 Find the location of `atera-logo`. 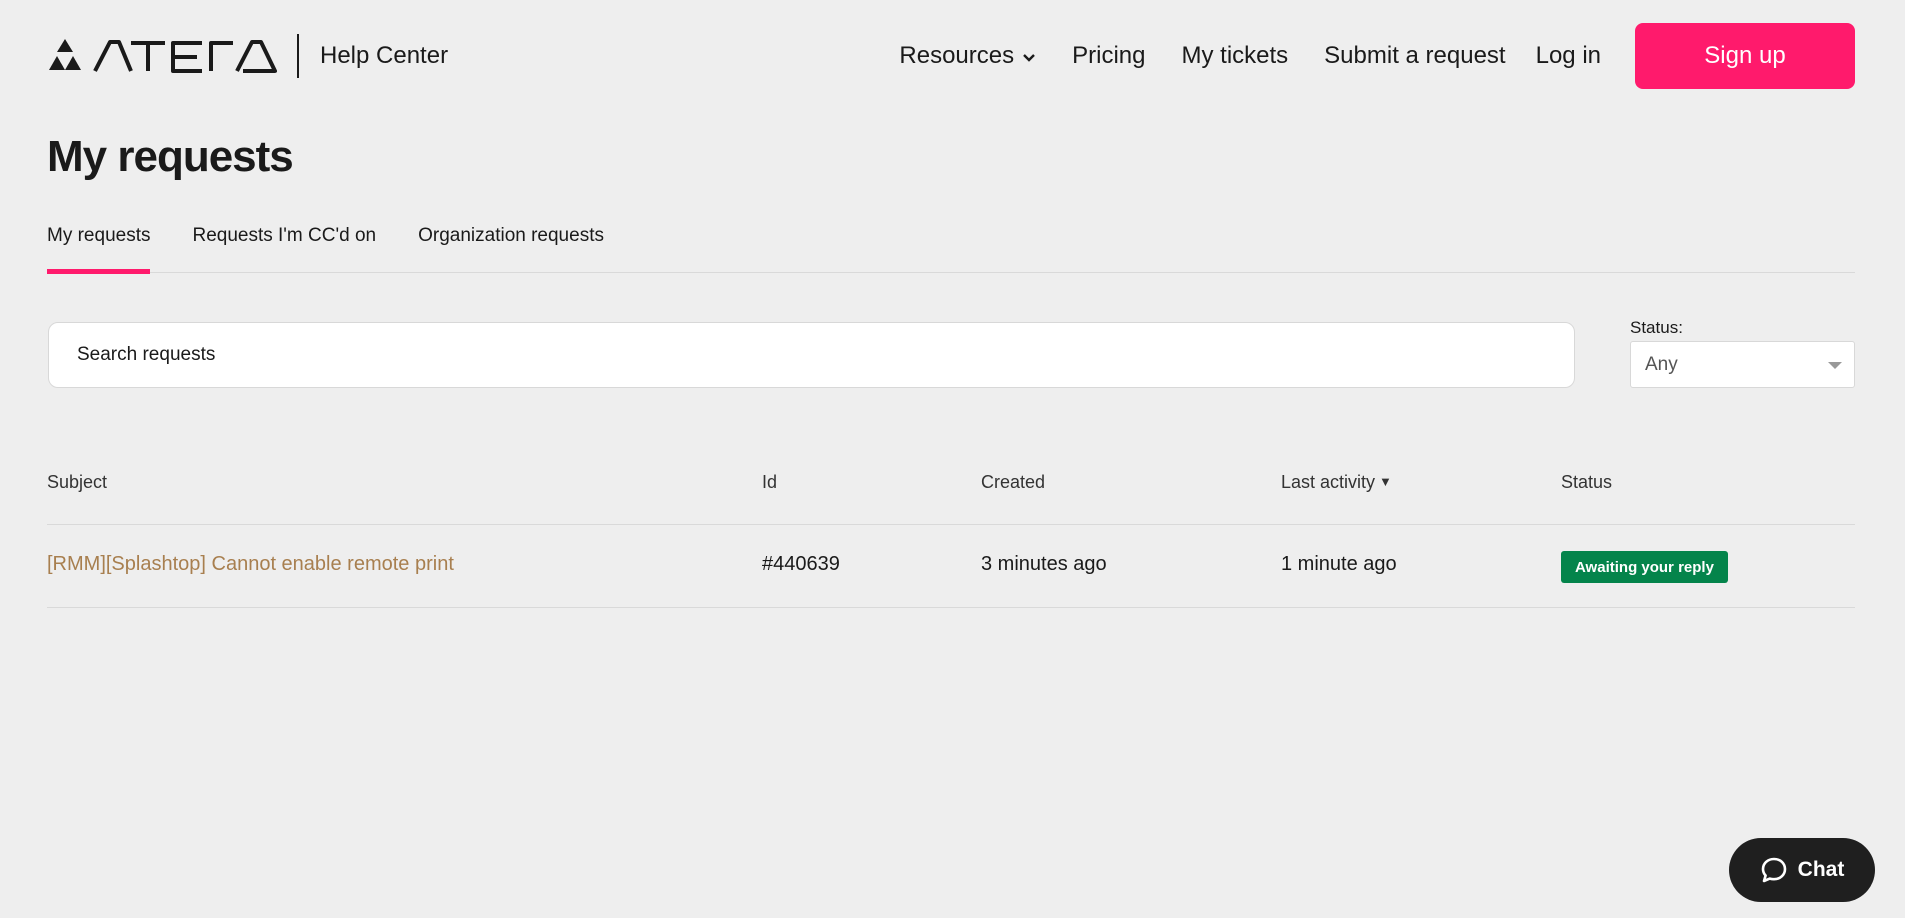

atera-logo is located at coordinates (162, 56).